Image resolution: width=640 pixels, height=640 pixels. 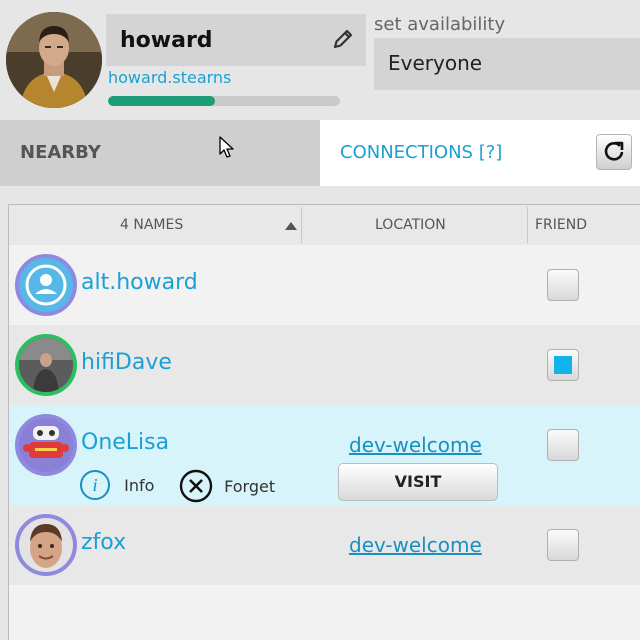 I want to click on refresh-button, so click(x=614, y=152).